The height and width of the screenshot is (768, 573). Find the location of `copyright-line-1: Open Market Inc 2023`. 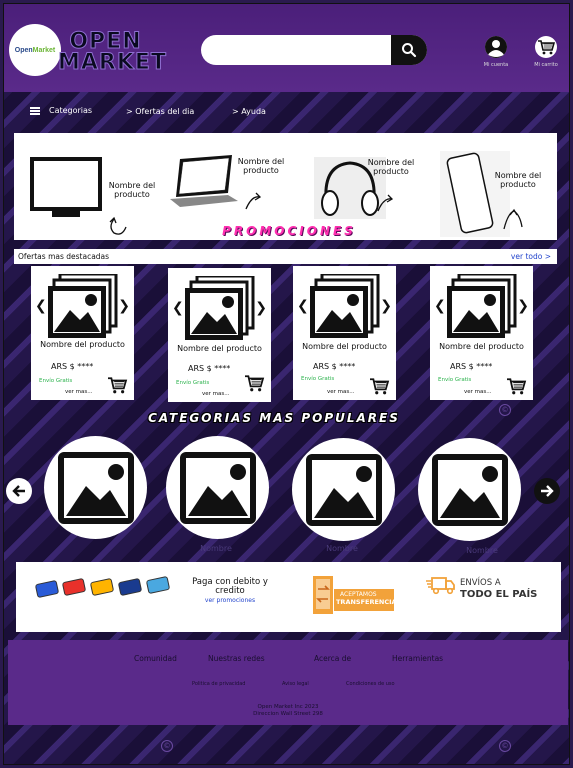

copyright-line-1: Open Market Inc 2023 is located at coordinates (288, 707).